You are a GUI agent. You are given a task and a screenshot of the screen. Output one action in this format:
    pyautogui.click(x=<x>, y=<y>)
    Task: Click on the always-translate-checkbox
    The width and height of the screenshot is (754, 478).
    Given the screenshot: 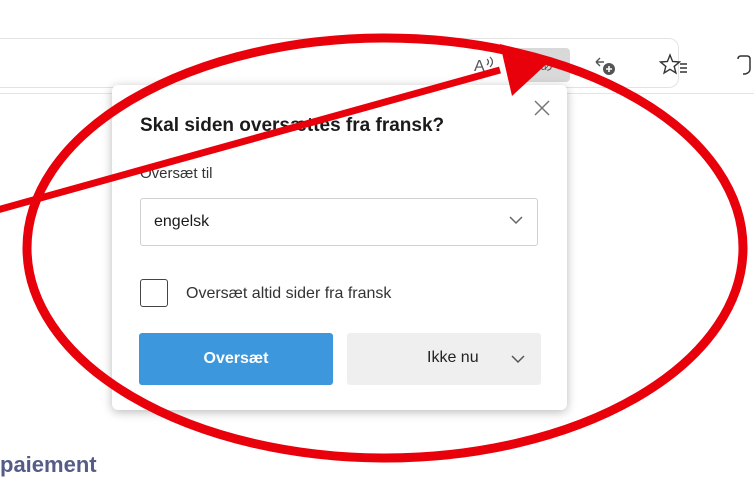 What is the action you would take?
    pyautogui.click(x=154, y=293)
    